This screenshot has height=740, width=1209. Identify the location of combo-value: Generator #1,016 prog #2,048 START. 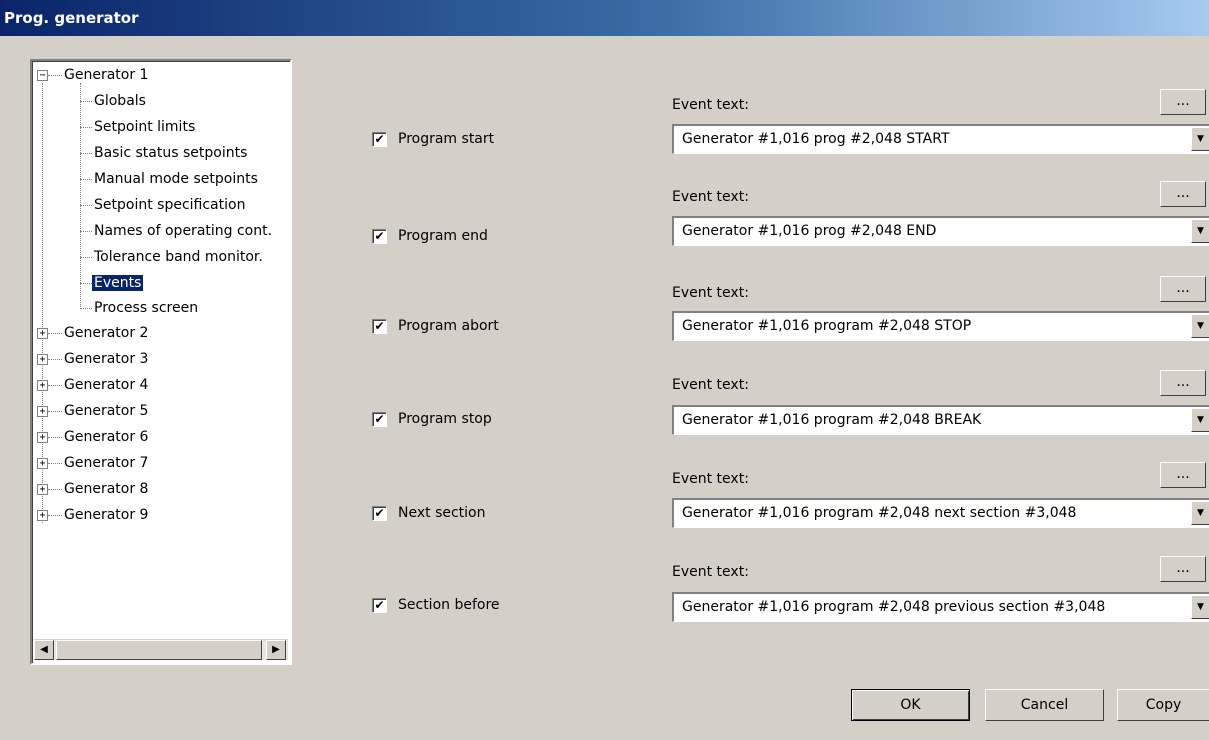
(816, 139).